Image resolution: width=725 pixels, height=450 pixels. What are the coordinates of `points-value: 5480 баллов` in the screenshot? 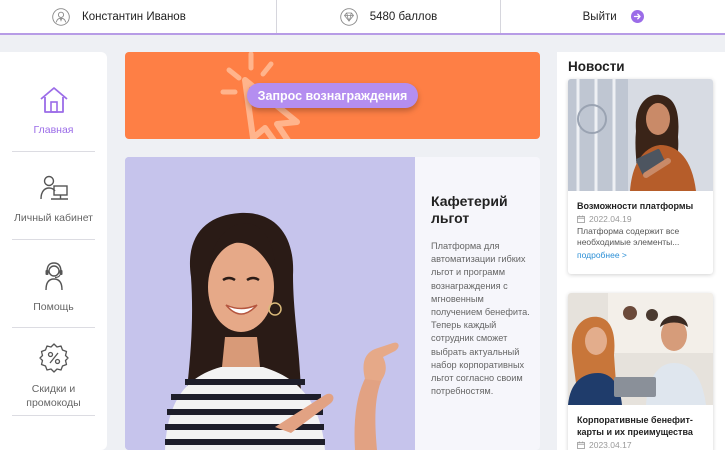 It's located at (403, 16).